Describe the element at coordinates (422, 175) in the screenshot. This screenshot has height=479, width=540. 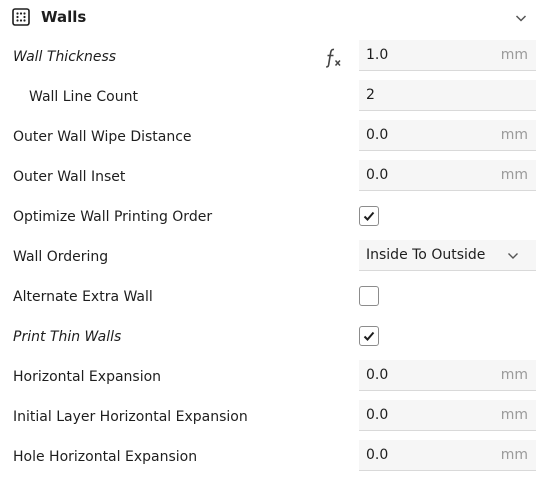
I see `outer-wall-inset-input` at that location.